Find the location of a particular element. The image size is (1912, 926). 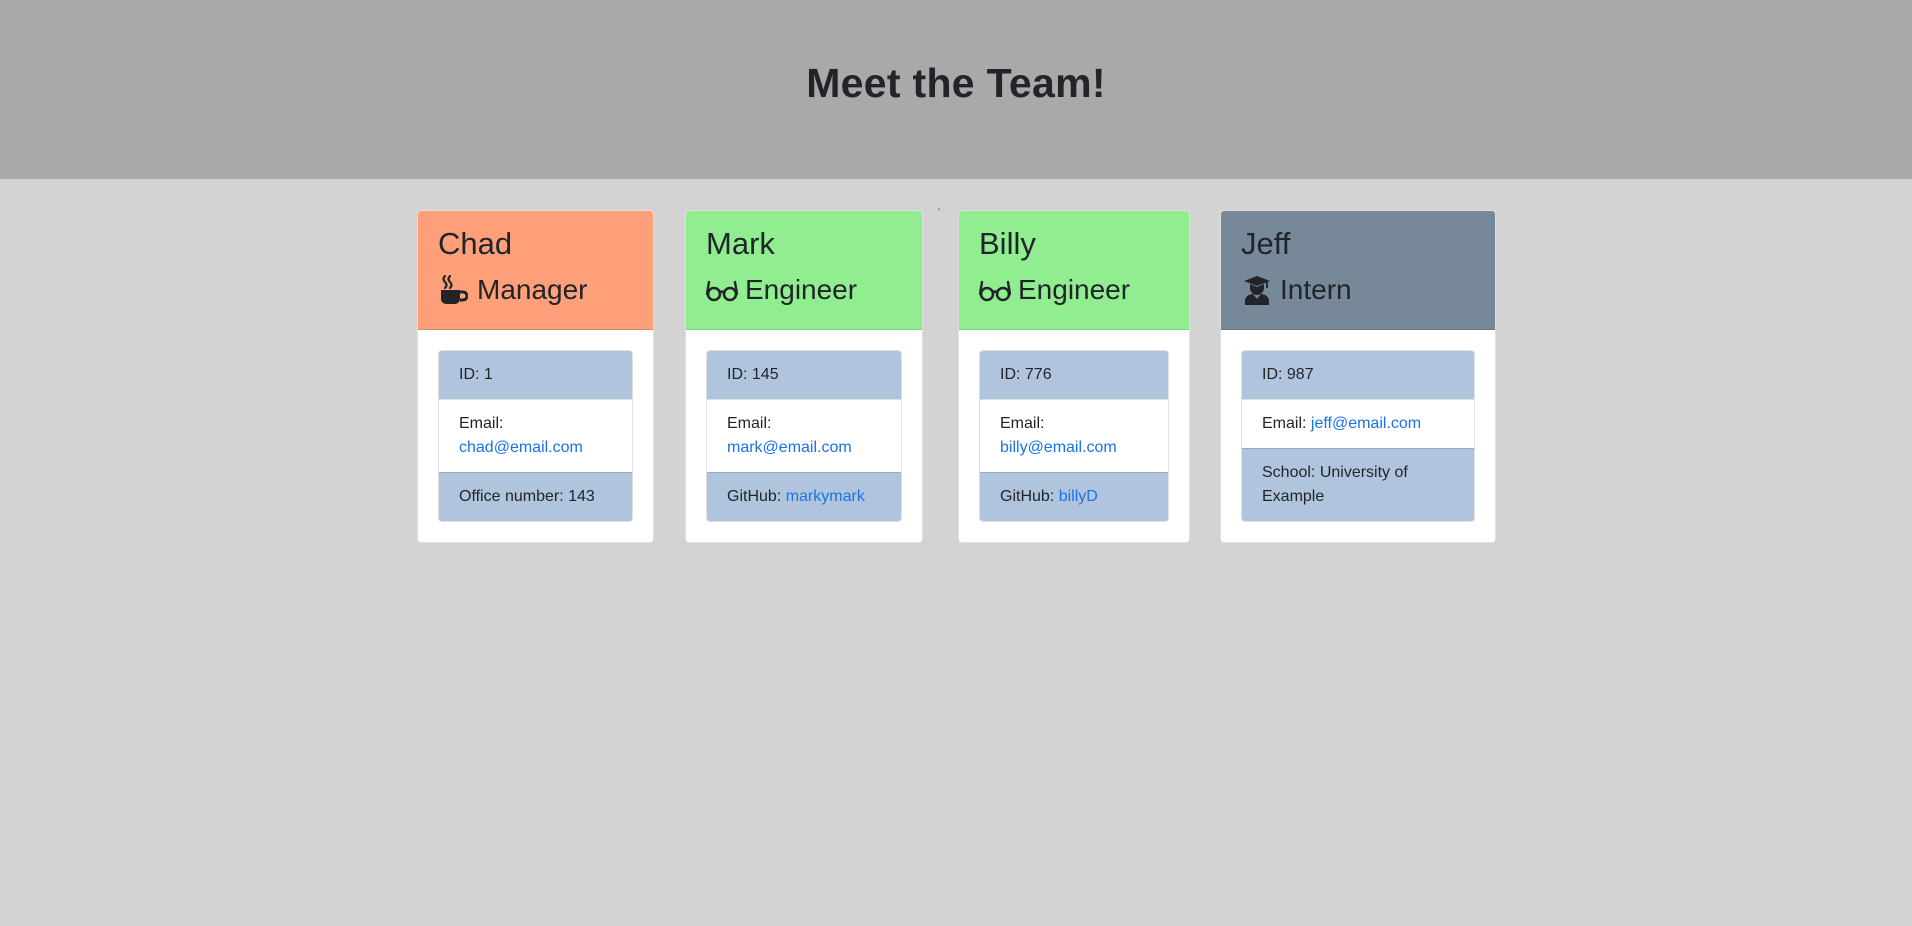

email-link: mark@email.com is located at coordinates (789, 447).